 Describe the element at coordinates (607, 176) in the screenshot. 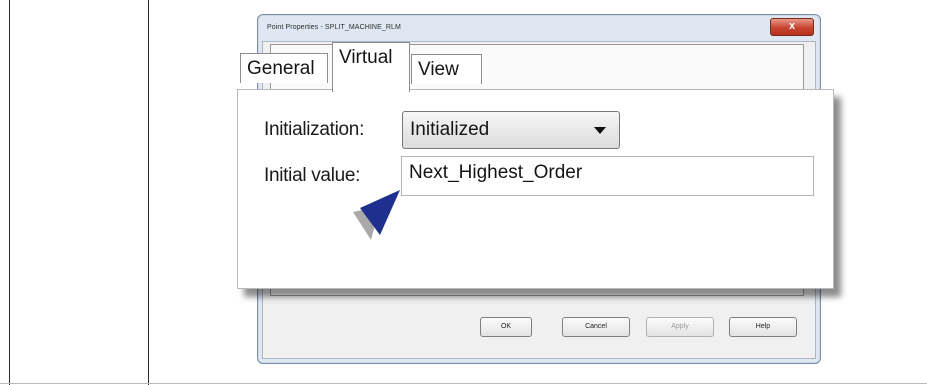

I see `initial-value-field: Next_Highest_Order` at that location.